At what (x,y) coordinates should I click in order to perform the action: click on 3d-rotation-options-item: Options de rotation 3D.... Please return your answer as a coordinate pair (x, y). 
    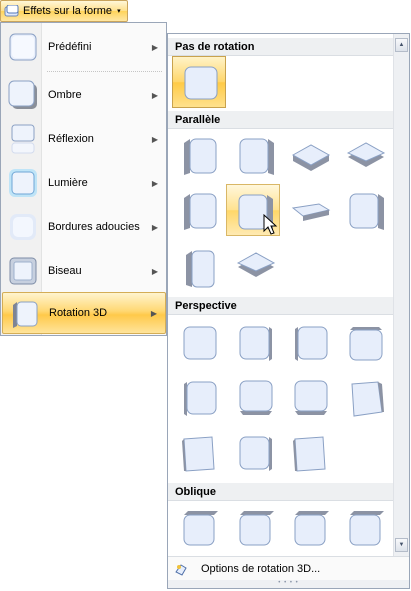
    Looking at the image, I should click on (288, 568).